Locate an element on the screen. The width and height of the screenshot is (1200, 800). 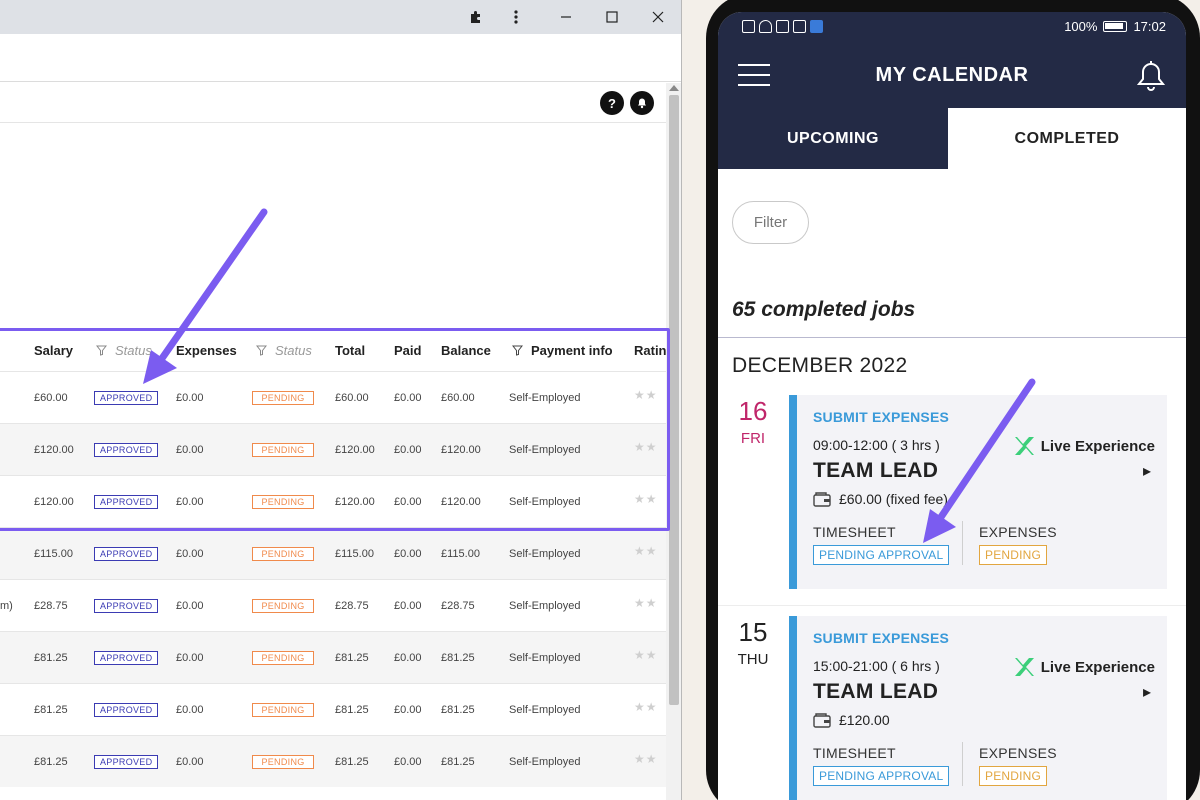
column-header-expenses: Expenses is located at coordinates (206, 350).